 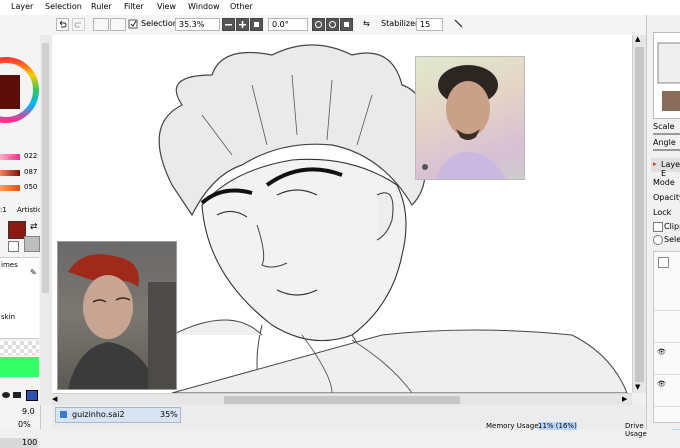 I want to click on rotate-left-icon, so click(x=318, y=24).